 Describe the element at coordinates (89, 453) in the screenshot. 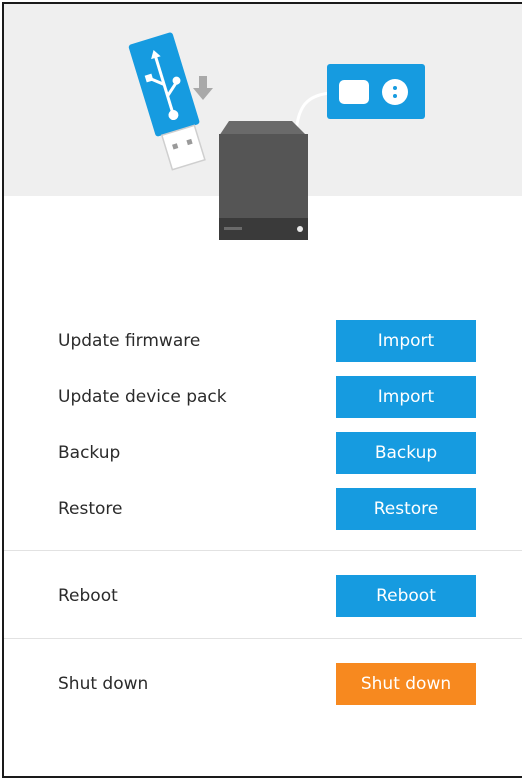

I see `backup-label: Backup` at that location.